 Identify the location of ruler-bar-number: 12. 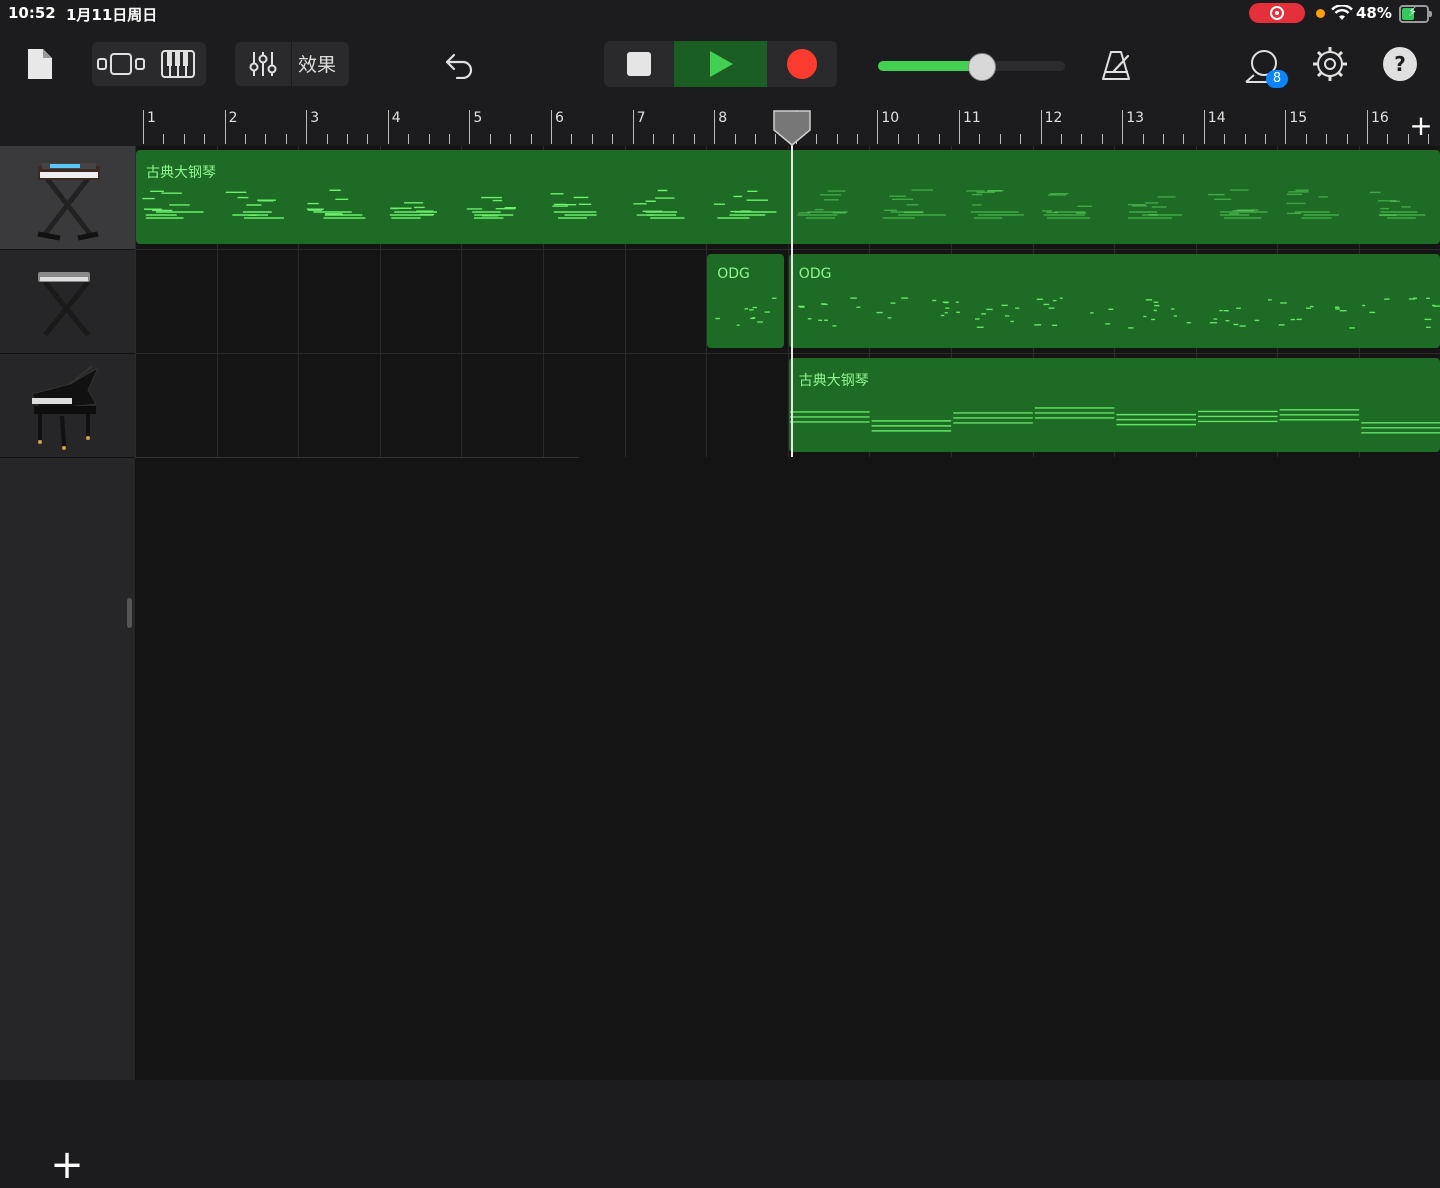
(1053, 118).